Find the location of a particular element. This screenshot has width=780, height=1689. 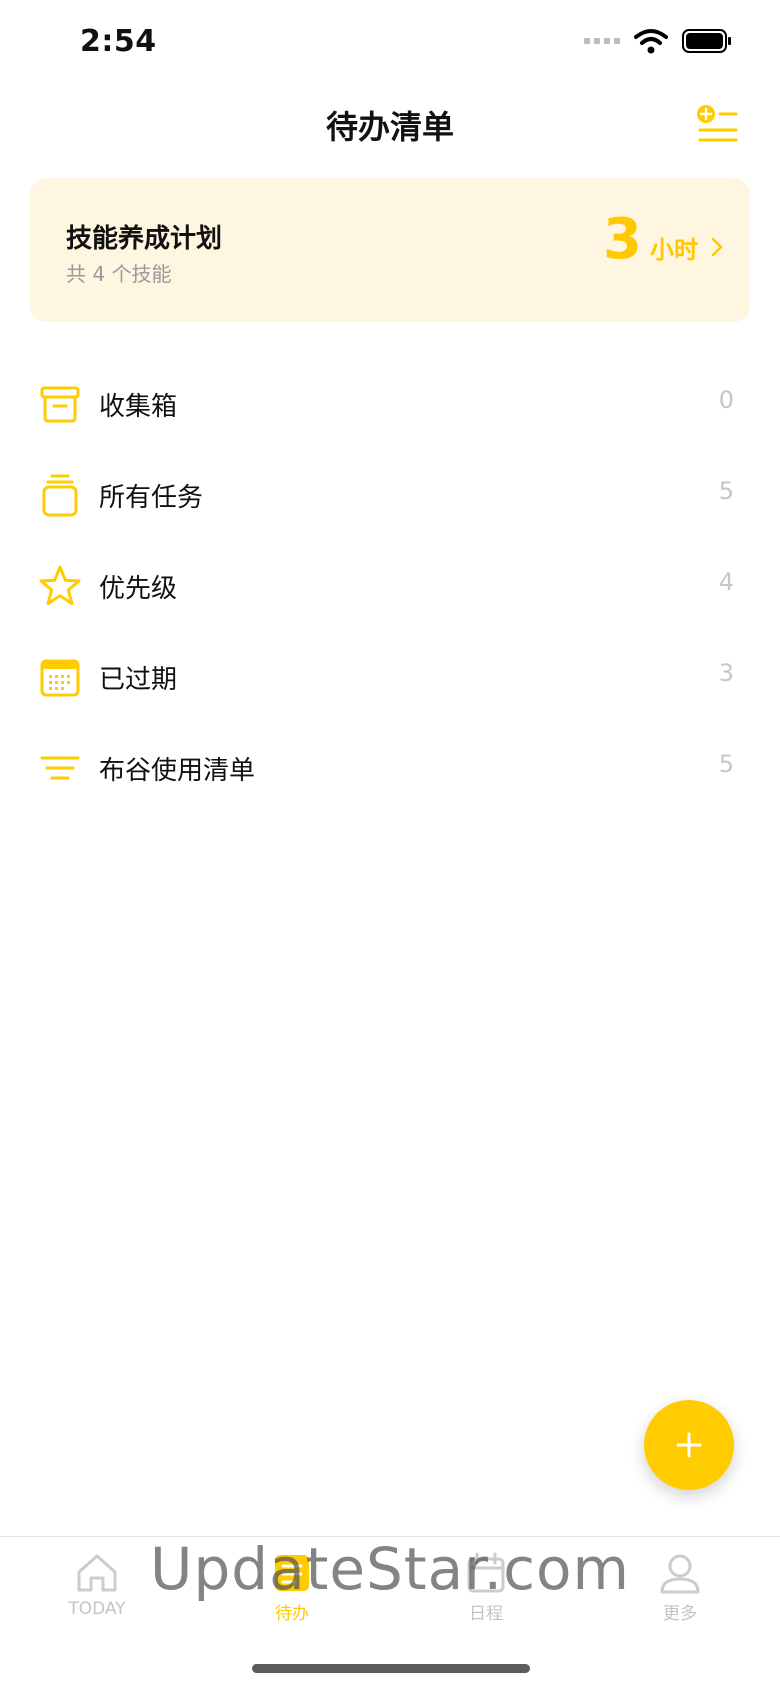

plus-icon is located at coordinates (689, 1445).